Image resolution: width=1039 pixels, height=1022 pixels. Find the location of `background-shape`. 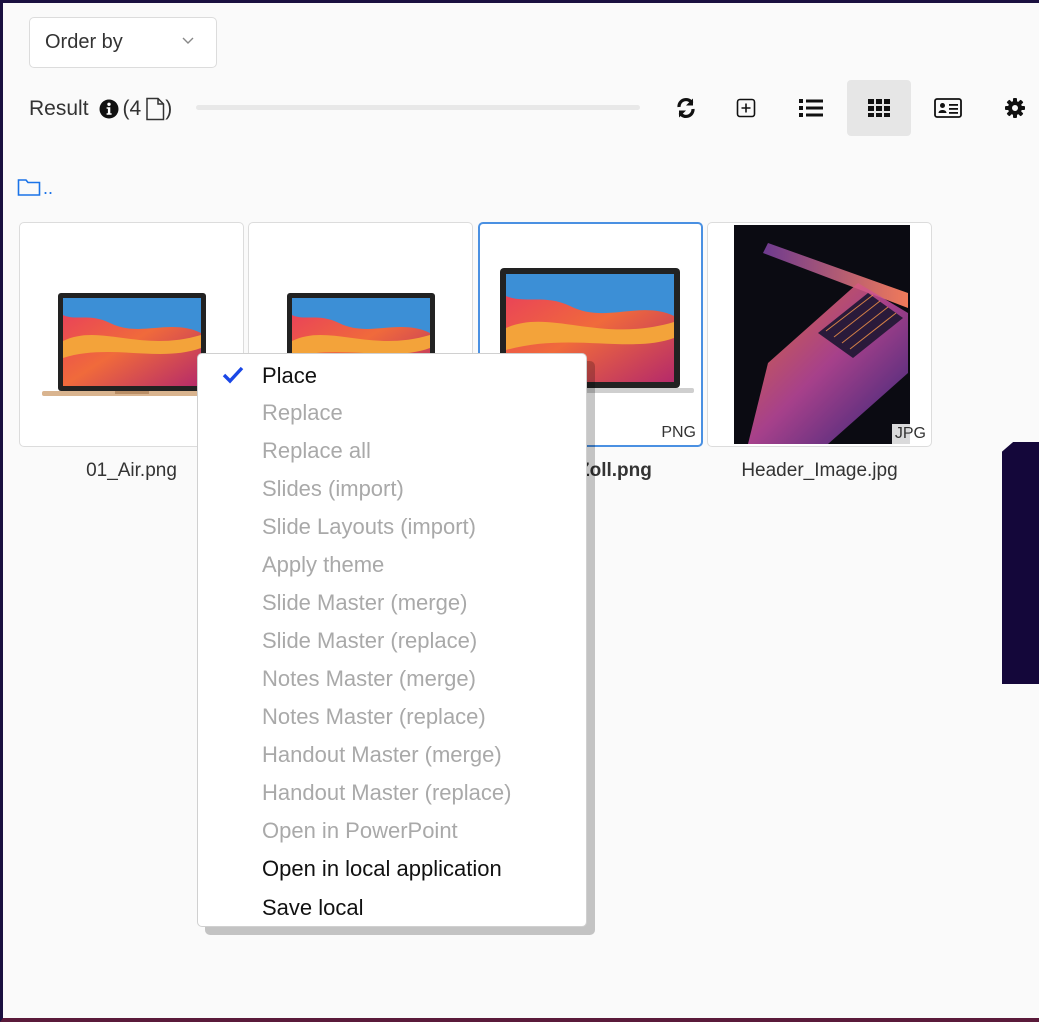

background-shape is located at coordinates (1020, 563).